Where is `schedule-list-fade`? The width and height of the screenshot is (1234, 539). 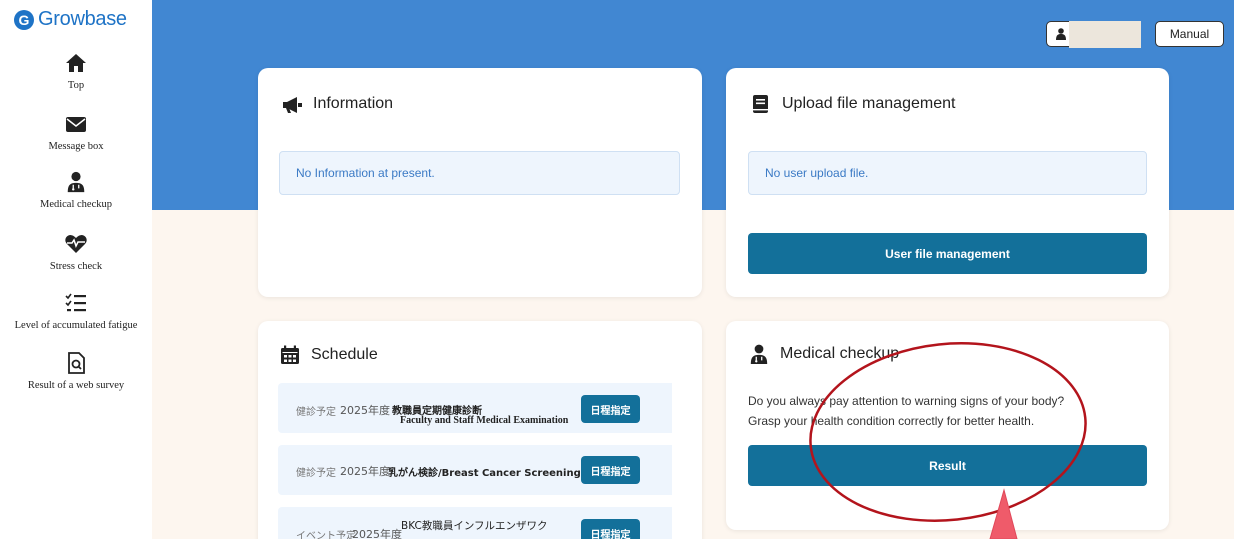 schedule-list-fade is located at coordinates (470, 380).